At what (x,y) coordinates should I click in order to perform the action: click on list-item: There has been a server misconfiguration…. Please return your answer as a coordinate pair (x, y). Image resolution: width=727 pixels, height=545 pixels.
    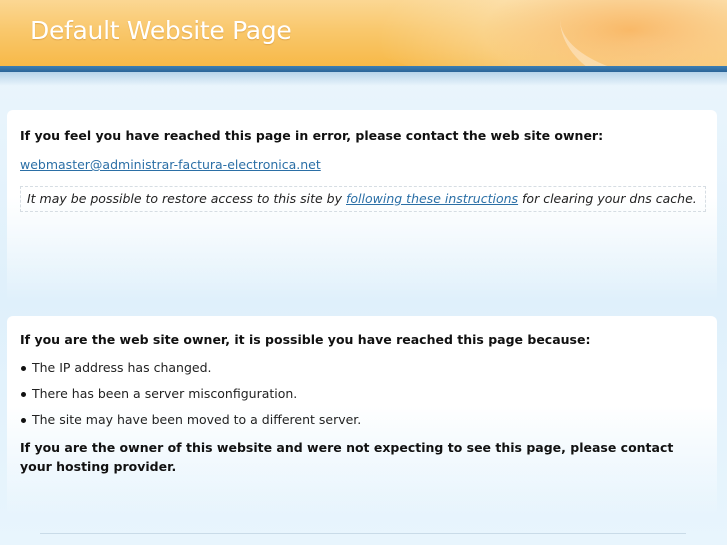
    Looking at the image, I should click on (190, 394).